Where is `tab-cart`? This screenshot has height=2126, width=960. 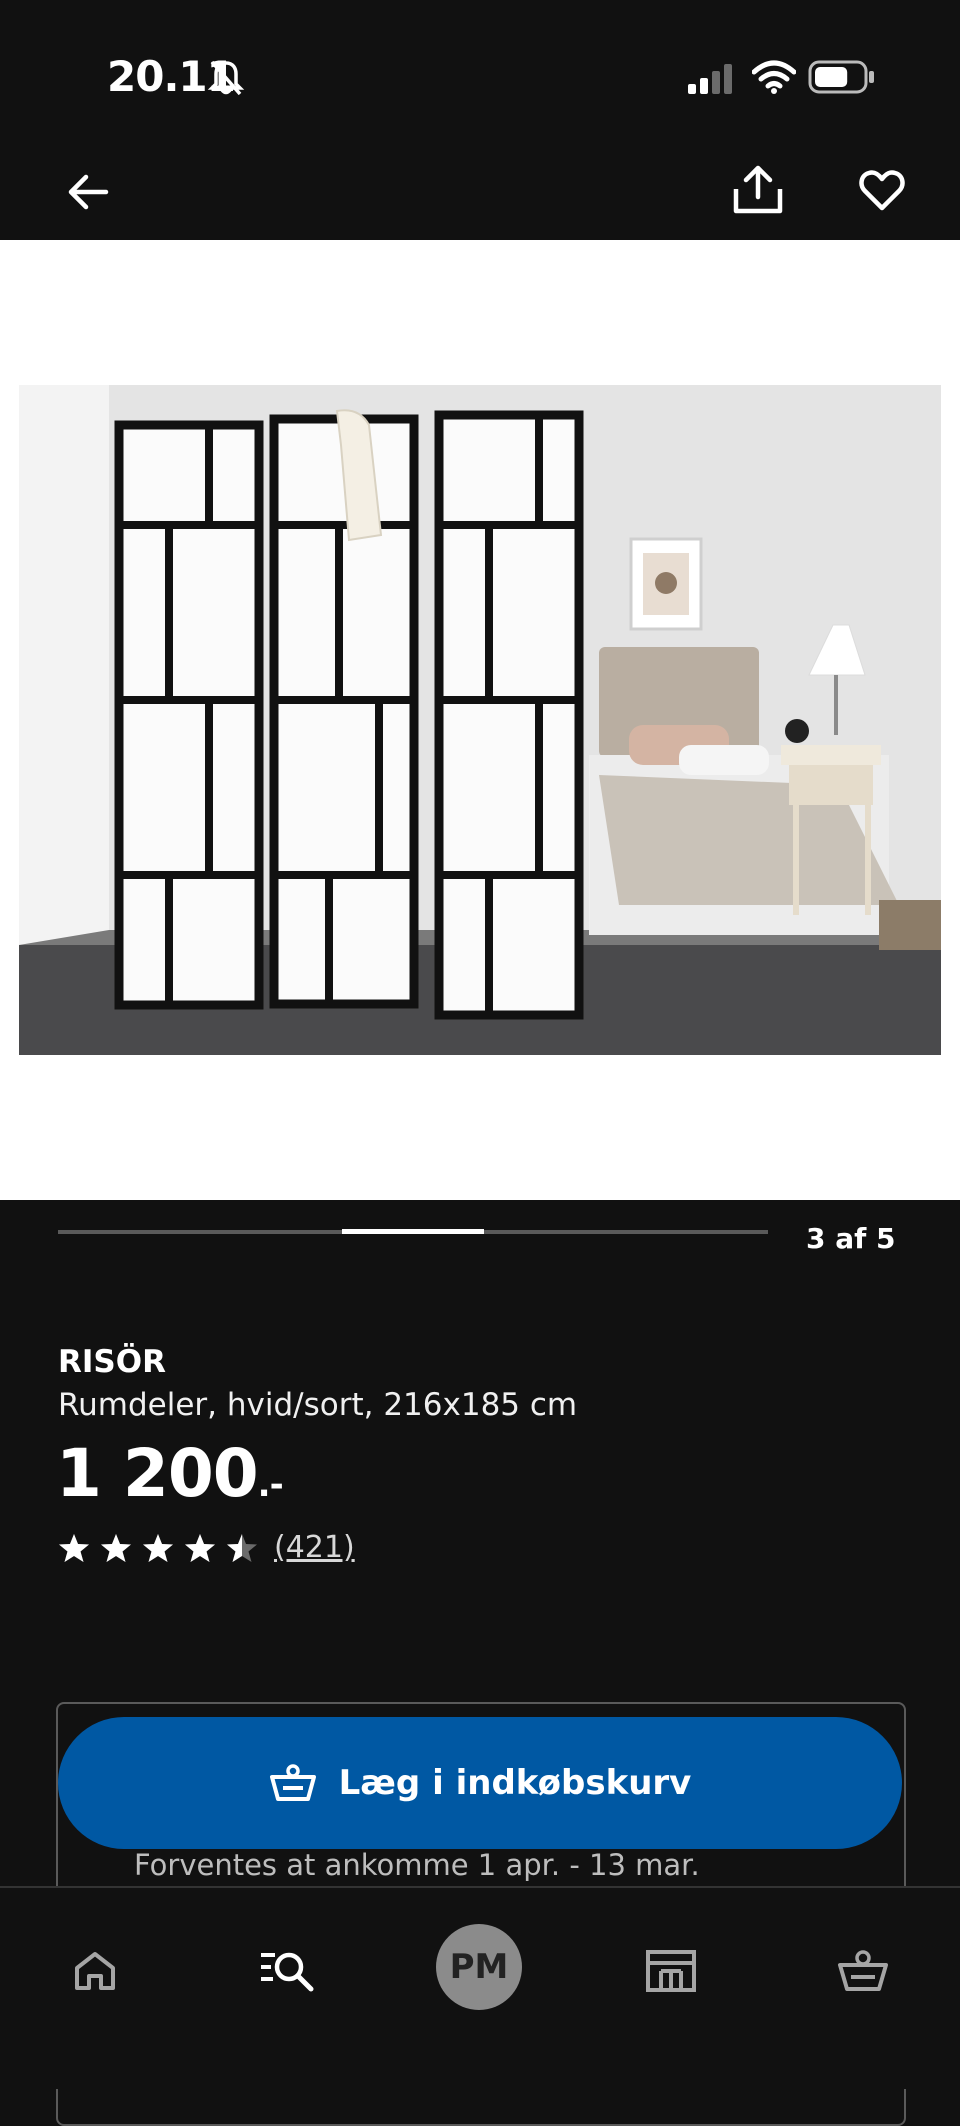
tab-cart is located at coordinates (863, 1971).